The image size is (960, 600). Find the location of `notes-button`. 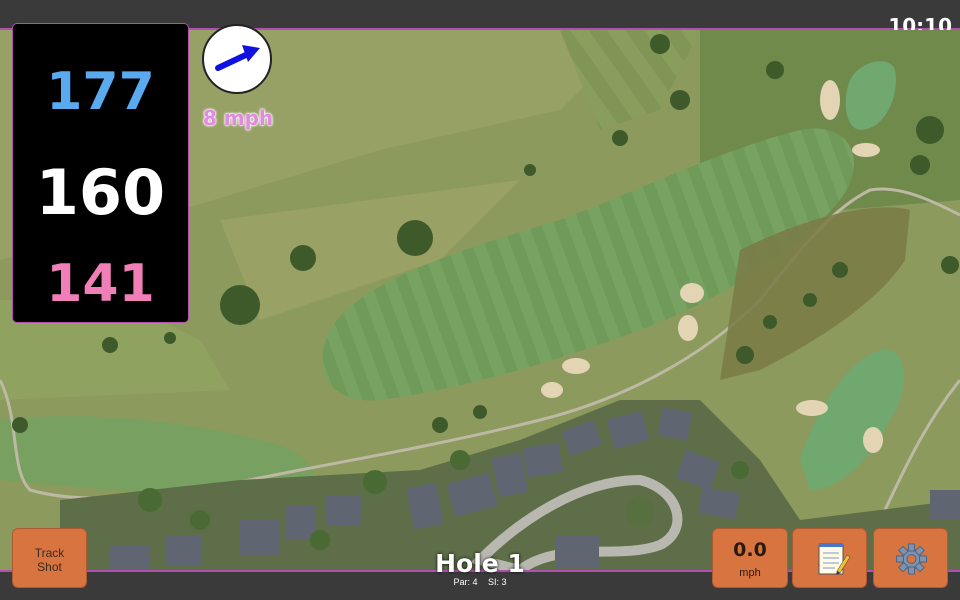

notes-button is located at coordinates (829, 558).